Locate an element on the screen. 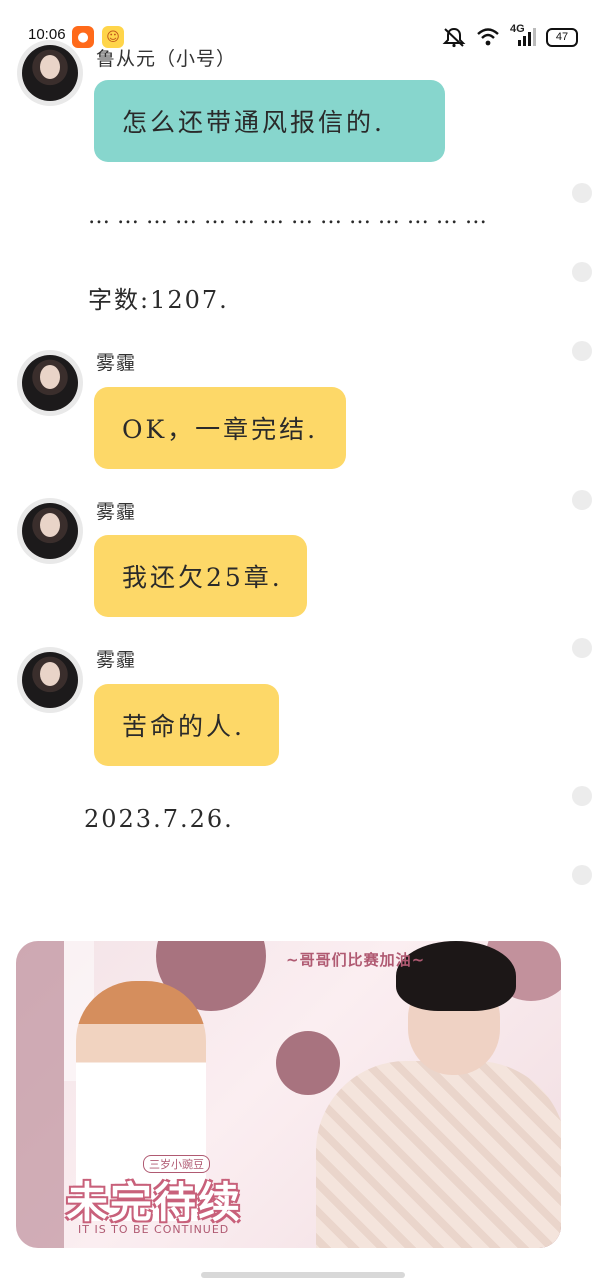 The width and height of the screenshot is (606, 1280). status-time: 10:06 is located at coordinates (47, 34).